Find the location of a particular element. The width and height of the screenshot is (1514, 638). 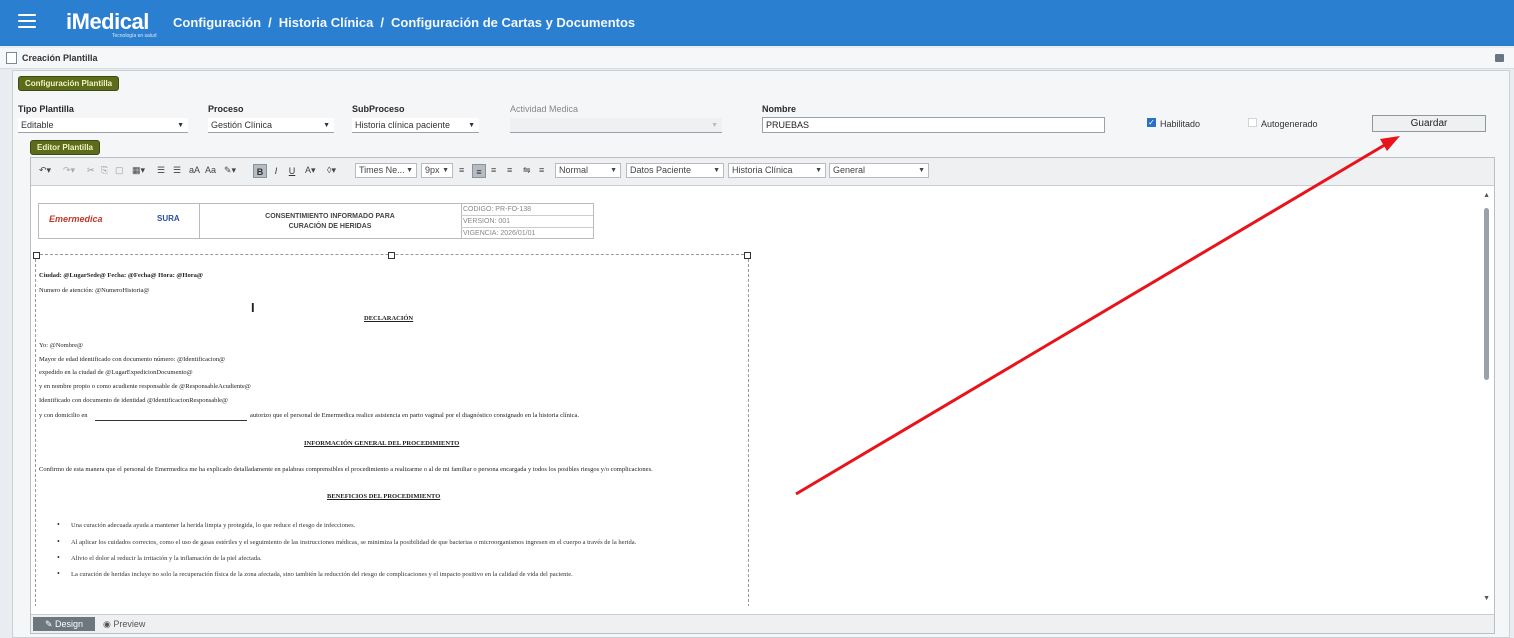

table-icon: ▦▾ is located at coordinates (138, 170).